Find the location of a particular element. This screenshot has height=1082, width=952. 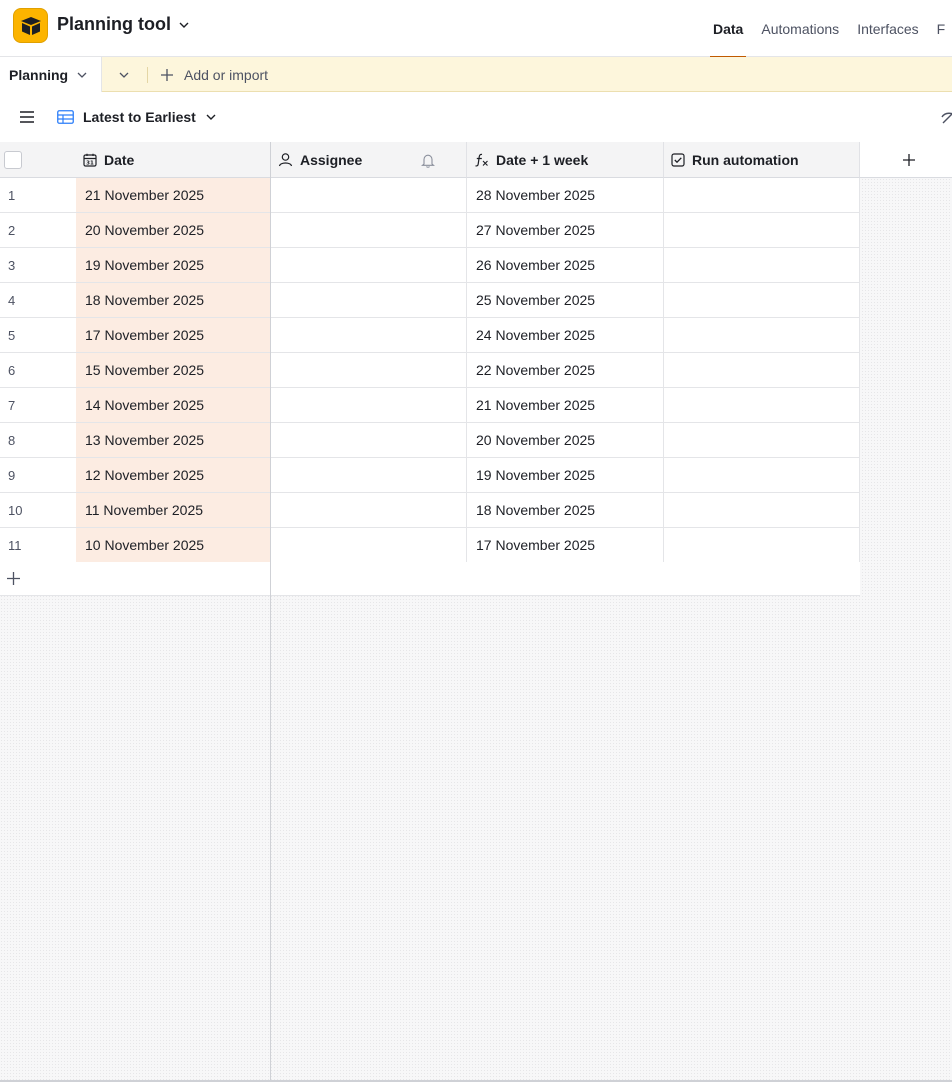

more-tables-button is located at coordinates (124, 74).